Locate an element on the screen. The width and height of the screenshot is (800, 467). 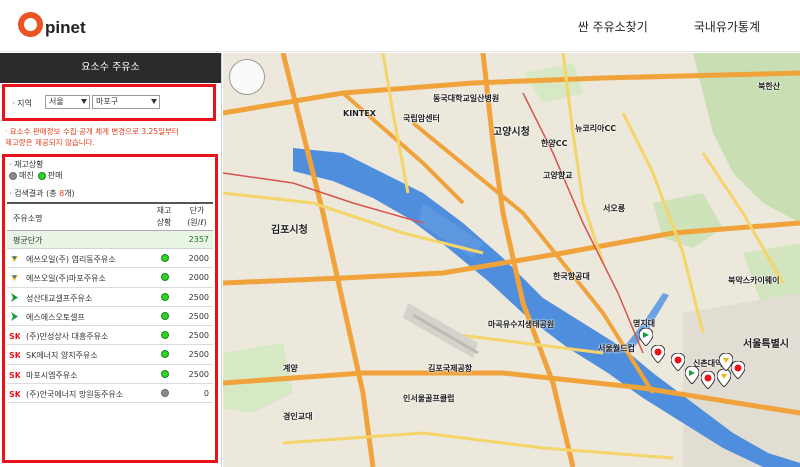
table-row: 에스에스오토셀프 2500 is located at coordinates (110, 317).